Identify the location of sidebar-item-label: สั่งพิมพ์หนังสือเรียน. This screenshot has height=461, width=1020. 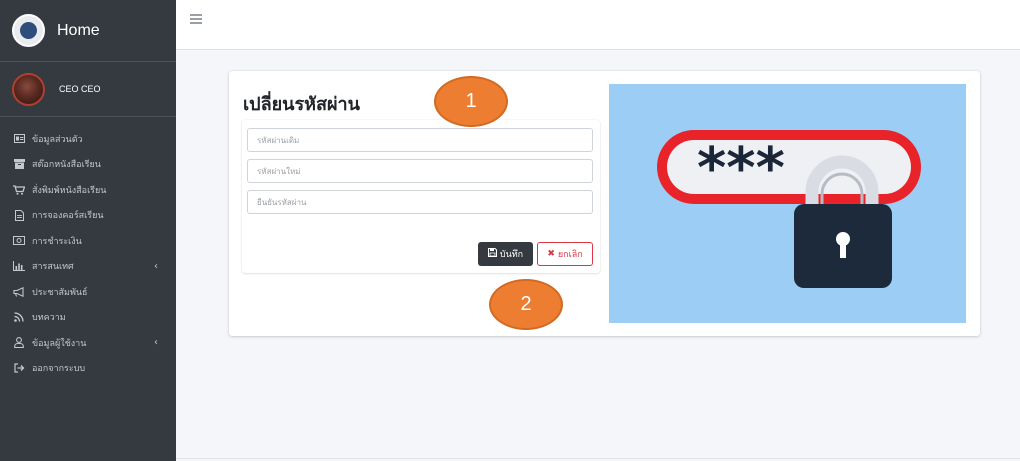
(69, 190).